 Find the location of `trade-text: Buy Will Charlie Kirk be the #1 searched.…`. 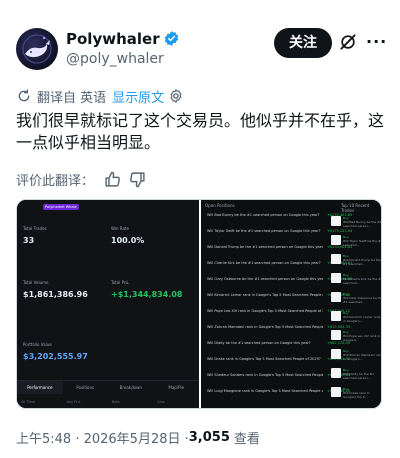

trade-text: Buy Will Charlie Kirk be the #1 searched.… is located at coordinates (362, 279).